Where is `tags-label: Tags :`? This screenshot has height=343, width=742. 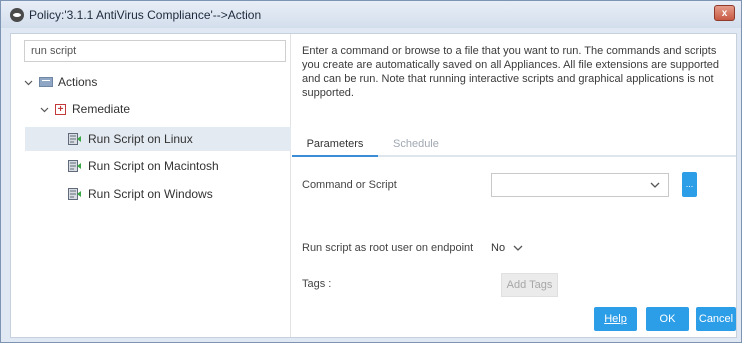
tags-label: Tags : is located at coordinates (317, 284).